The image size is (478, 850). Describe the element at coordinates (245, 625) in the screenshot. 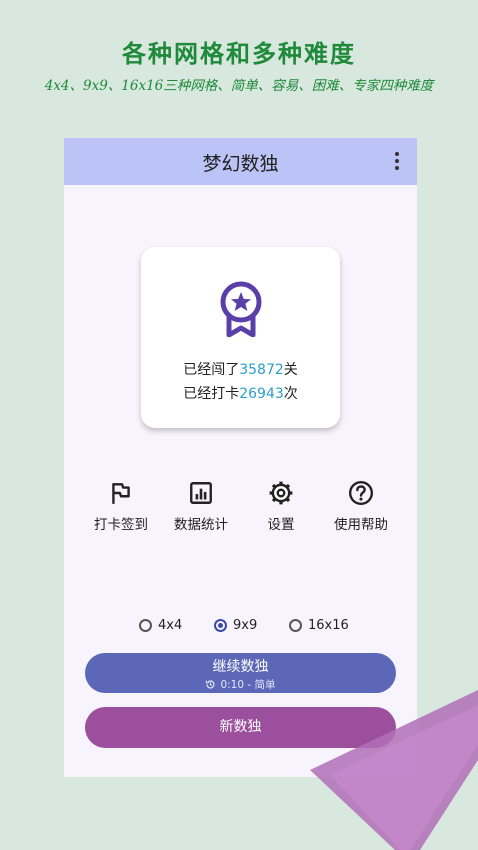

I see `grid-option-label: 9x9` at that location.